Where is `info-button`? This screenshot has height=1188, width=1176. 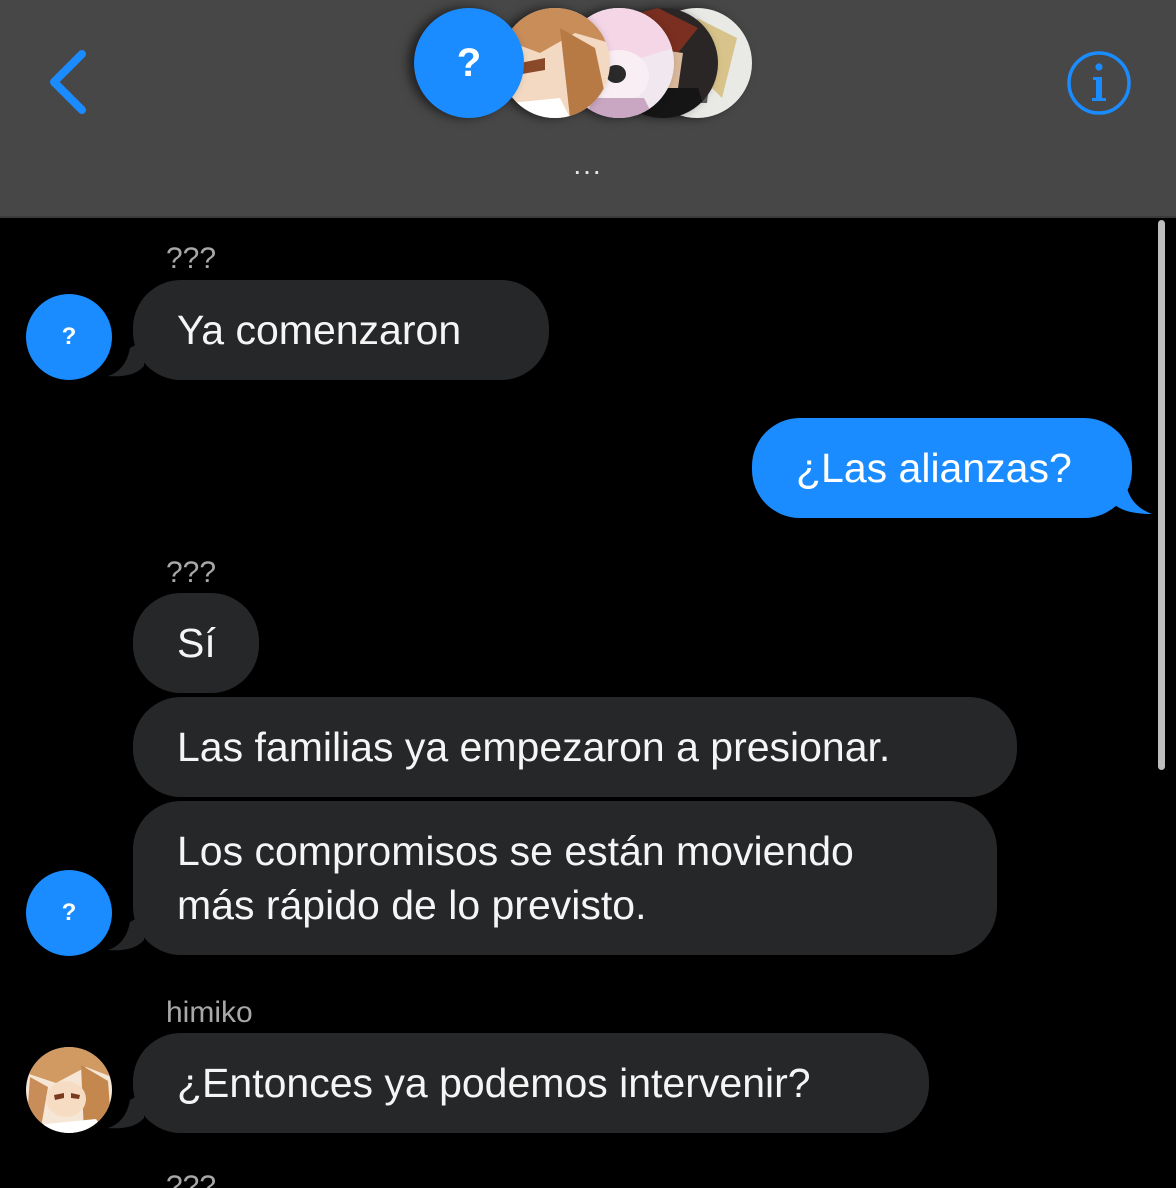 info-button is located at coordinates (1099, 83).